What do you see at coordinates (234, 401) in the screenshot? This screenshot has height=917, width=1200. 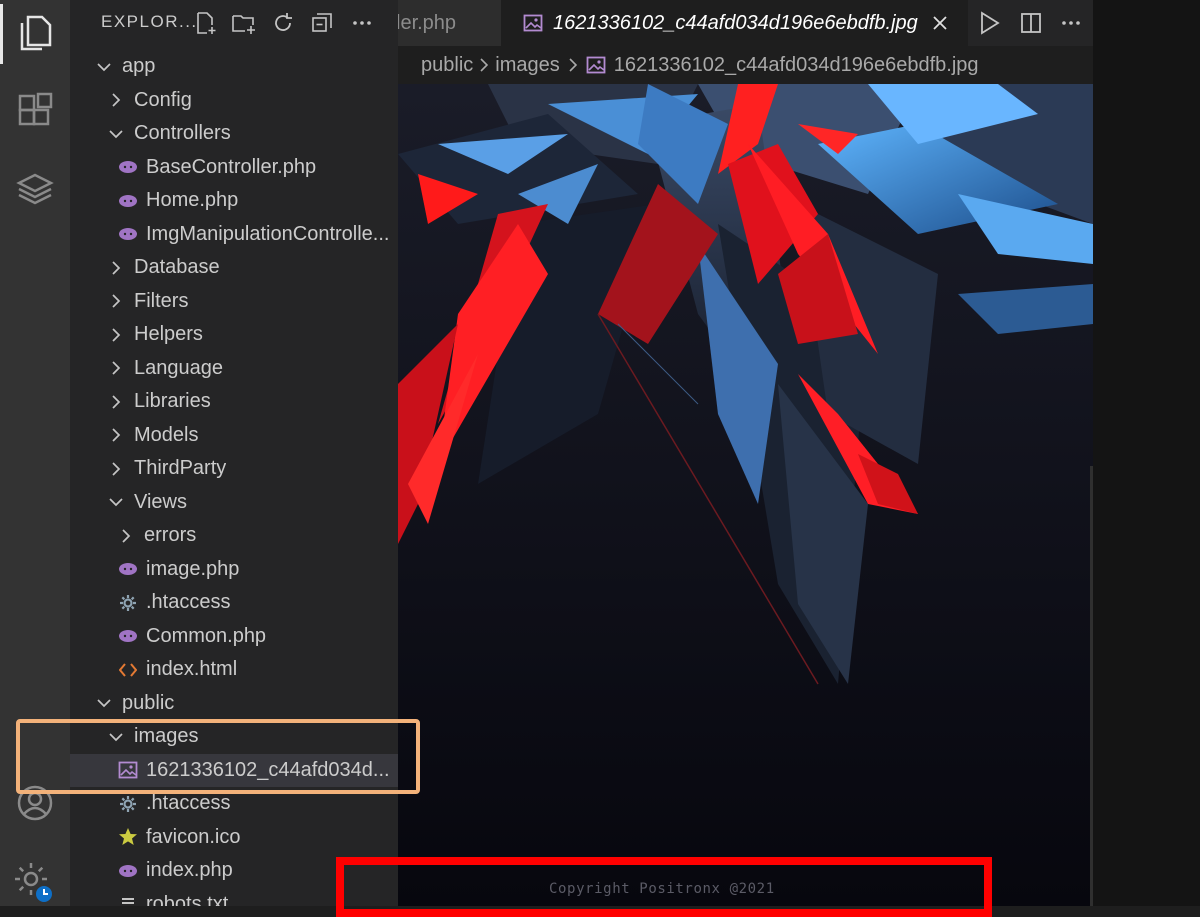 I see `tree-item: Libraries` at bounding box center [234, 401].